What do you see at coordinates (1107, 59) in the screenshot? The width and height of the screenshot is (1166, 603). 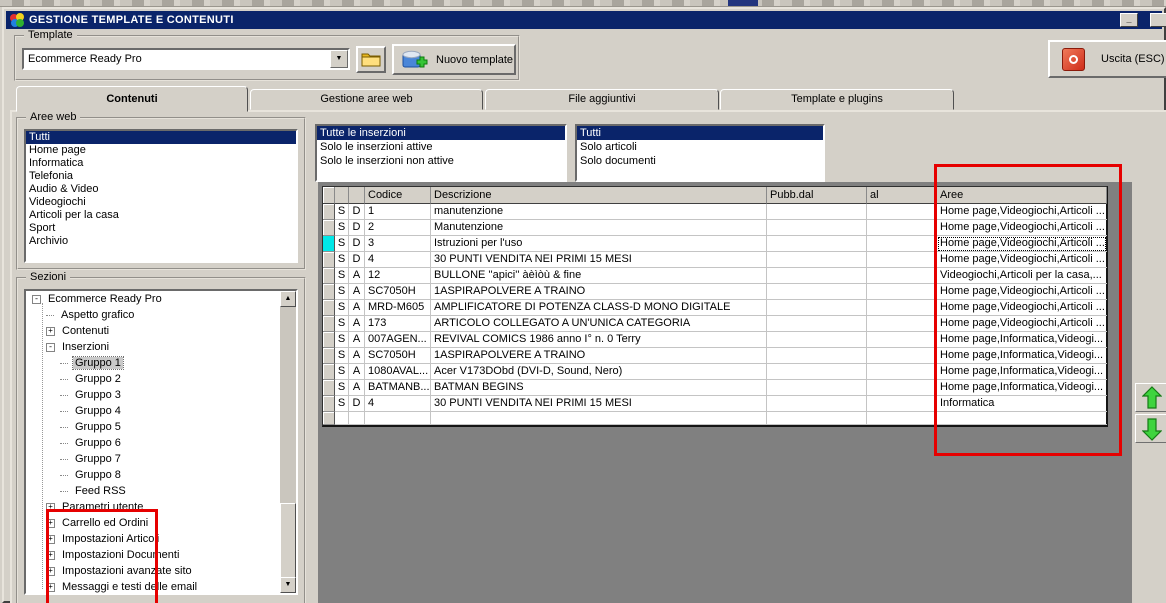 I see `exit-button: Uscita (ESC)` at bounding box center [1107, 59].